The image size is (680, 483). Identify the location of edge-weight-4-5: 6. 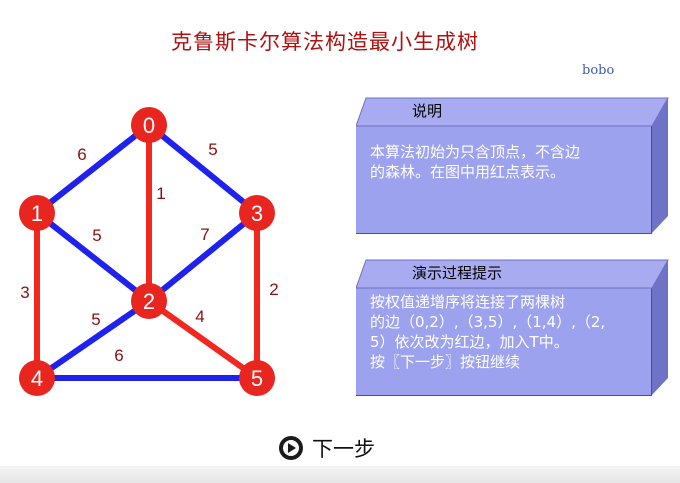
(118, 355).